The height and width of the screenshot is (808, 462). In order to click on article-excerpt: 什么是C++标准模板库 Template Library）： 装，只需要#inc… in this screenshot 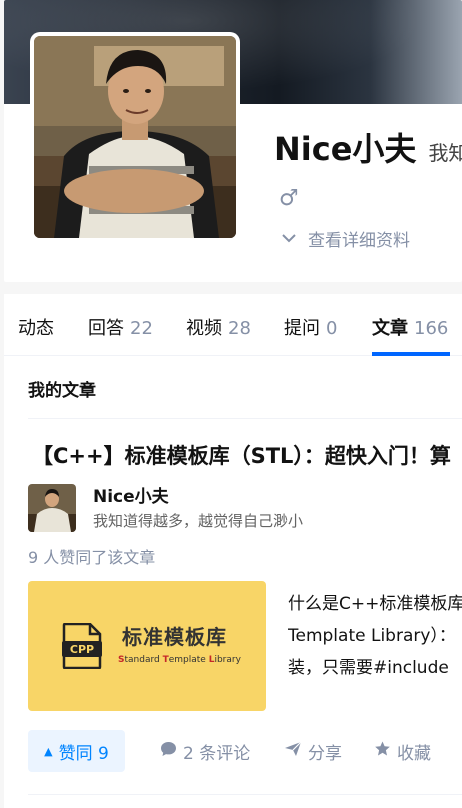, I will do `click(375, 636)`.